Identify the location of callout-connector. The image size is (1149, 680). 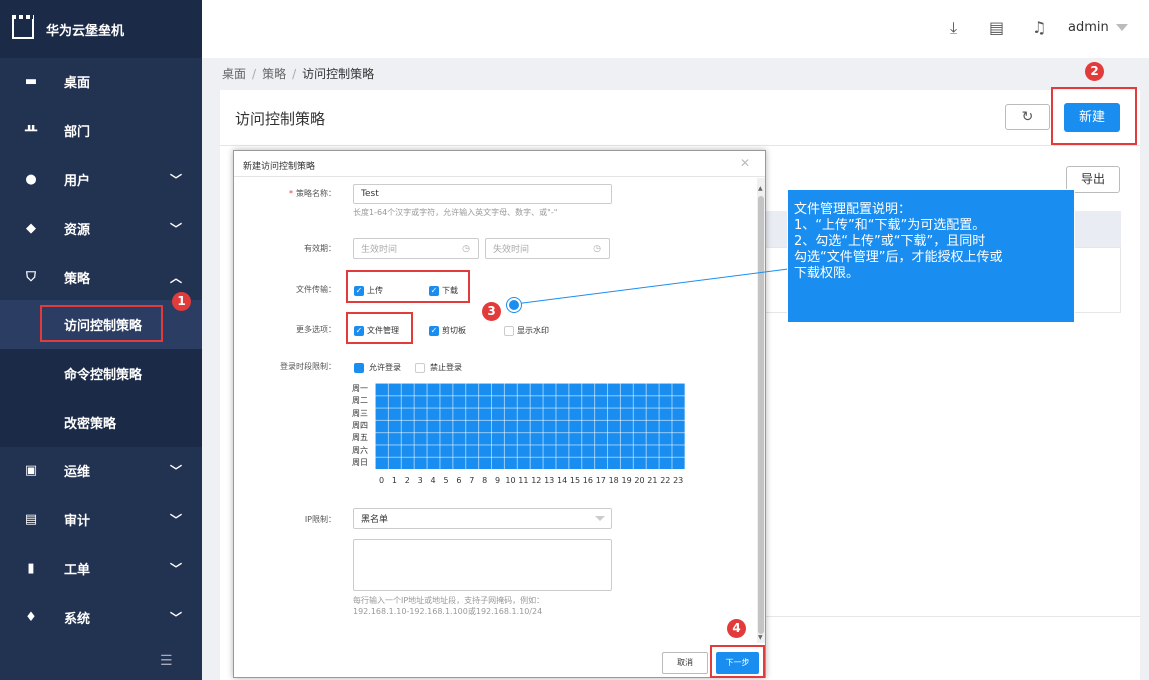
(651, 286).